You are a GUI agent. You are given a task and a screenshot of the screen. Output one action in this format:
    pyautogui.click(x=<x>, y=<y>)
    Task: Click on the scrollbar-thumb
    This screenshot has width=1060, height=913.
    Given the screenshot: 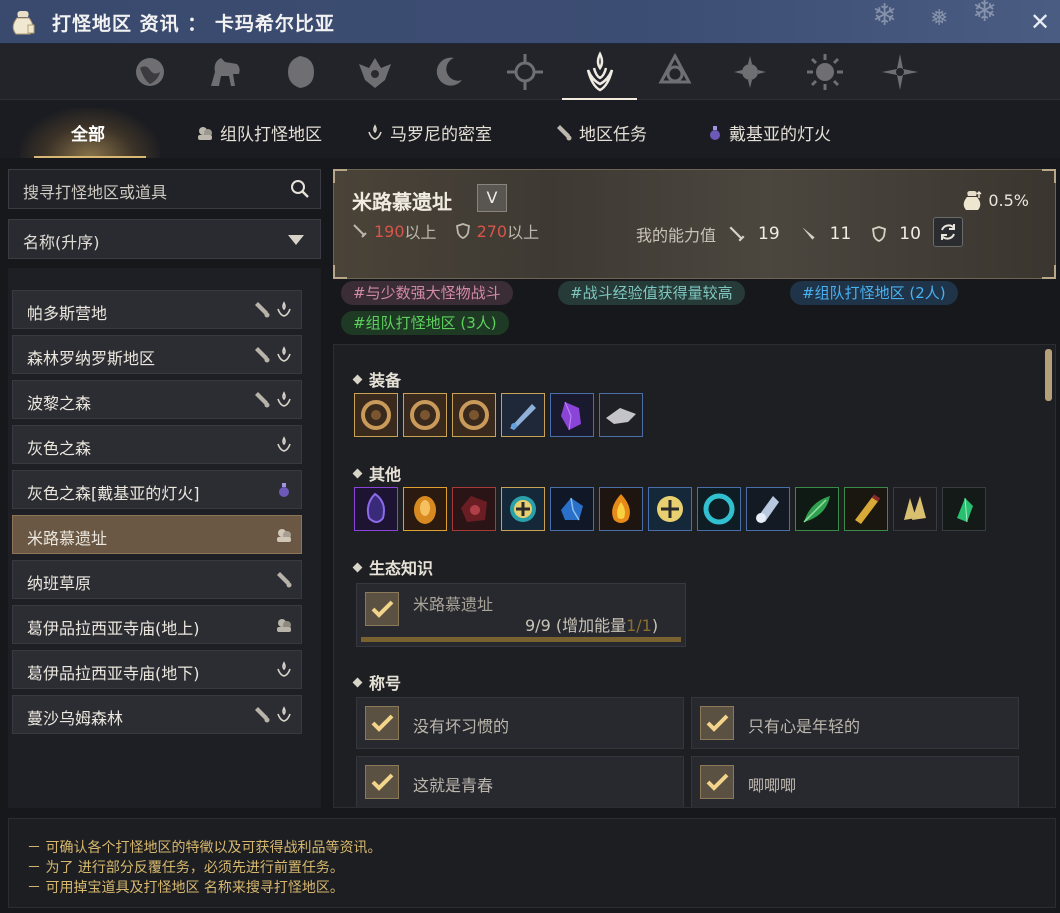 What is the action you would take?
    pyautogui.click(x=1048, y=375)
    